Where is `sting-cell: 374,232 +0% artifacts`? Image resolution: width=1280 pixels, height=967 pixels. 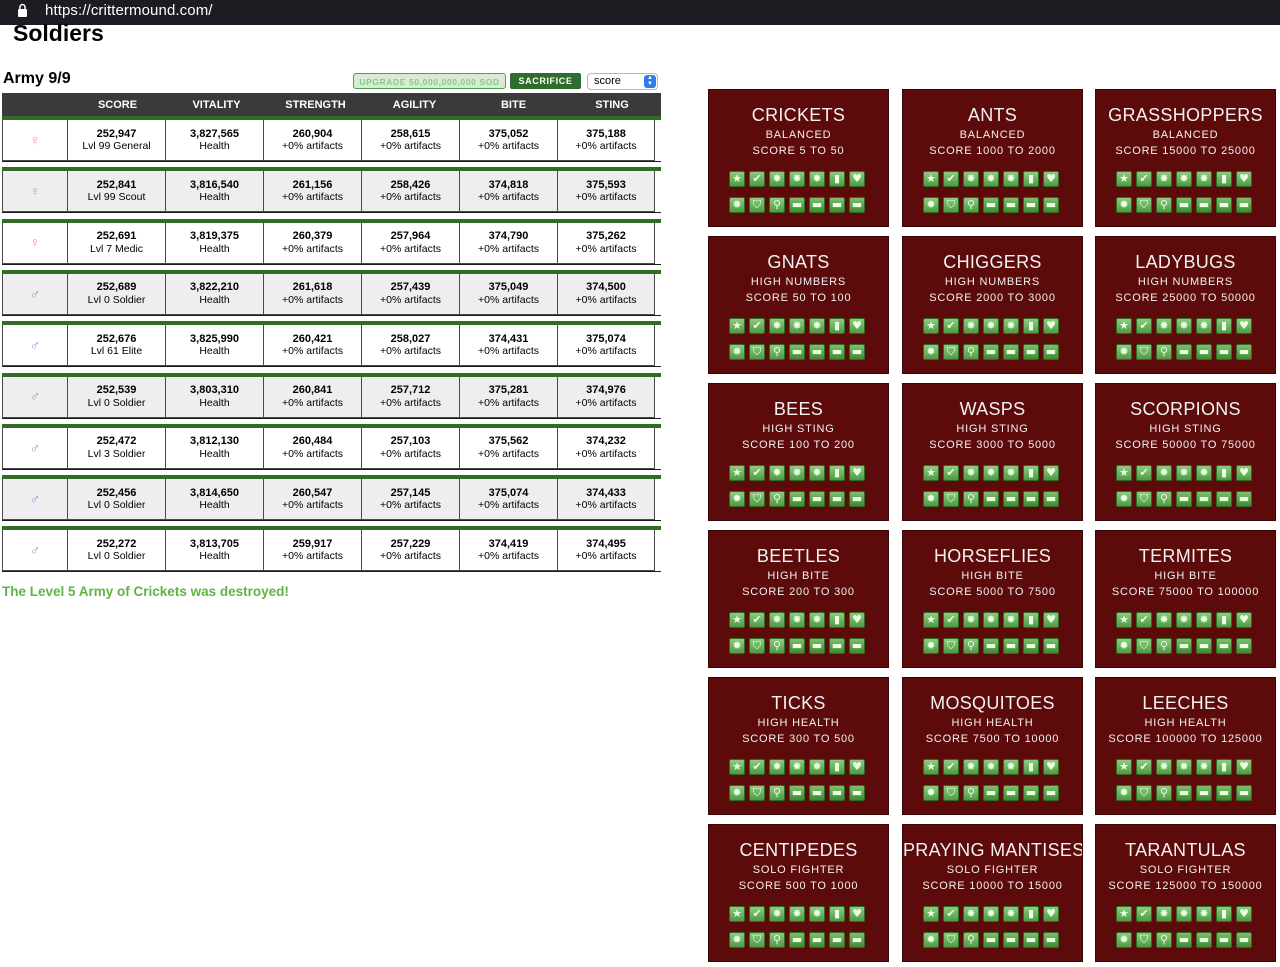
sting-cell: 374,232 +0% artifacts is located at coordinates (606, 448).